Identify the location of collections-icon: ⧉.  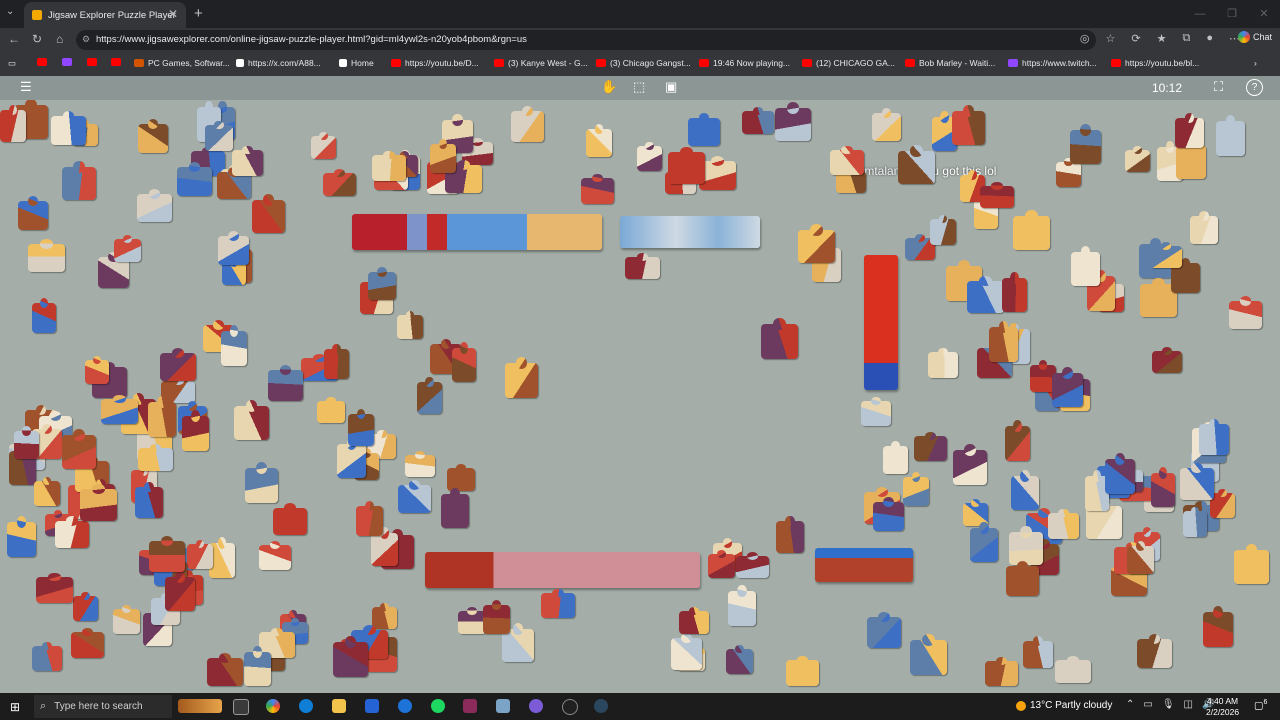
(1186, 38).